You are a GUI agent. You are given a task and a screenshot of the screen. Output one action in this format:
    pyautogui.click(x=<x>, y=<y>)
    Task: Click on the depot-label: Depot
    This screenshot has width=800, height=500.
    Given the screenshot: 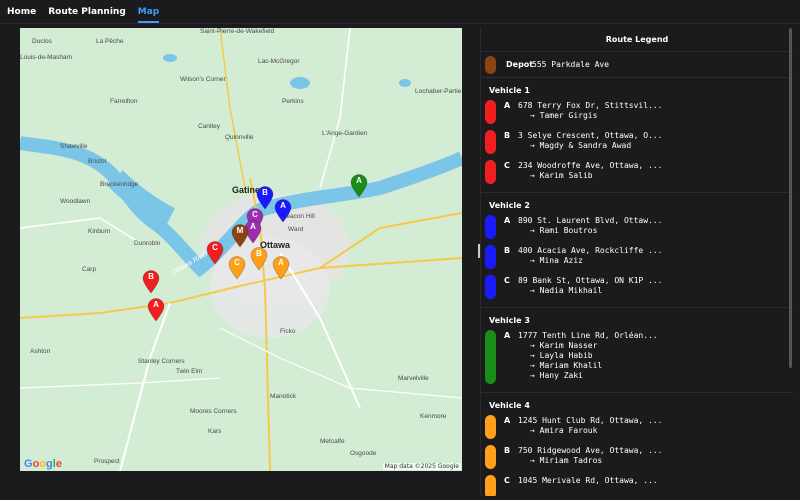 What is the action you would take?
    pyautogui.click(x=520, y=64)
    